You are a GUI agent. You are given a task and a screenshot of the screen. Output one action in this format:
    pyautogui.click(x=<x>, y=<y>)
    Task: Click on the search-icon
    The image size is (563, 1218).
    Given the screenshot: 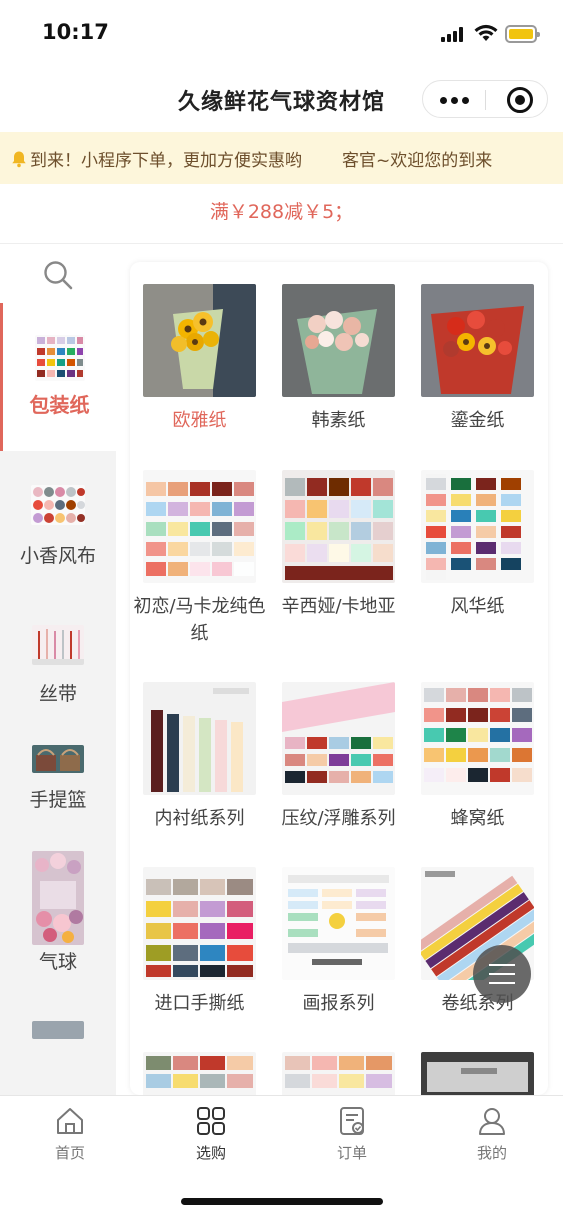 What is the action you would take?
    pyautogui.click(x=58, y=275)
    